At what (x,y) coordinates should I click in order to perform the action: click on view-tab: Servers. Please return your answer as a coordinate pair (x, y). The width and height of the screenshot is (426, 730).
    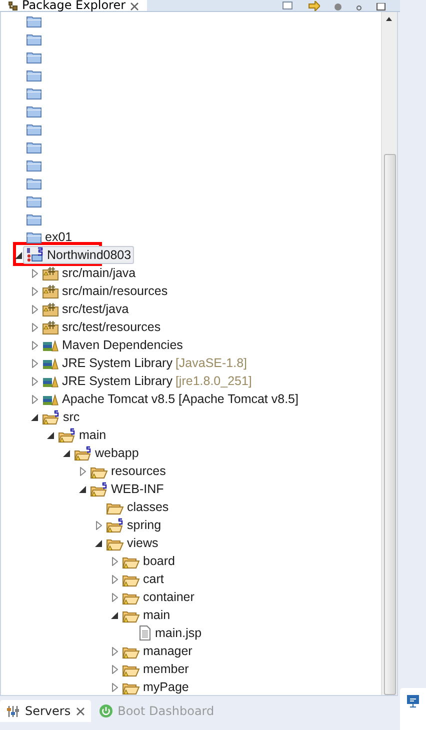
    Looking at the image, I should click on (45, 711).